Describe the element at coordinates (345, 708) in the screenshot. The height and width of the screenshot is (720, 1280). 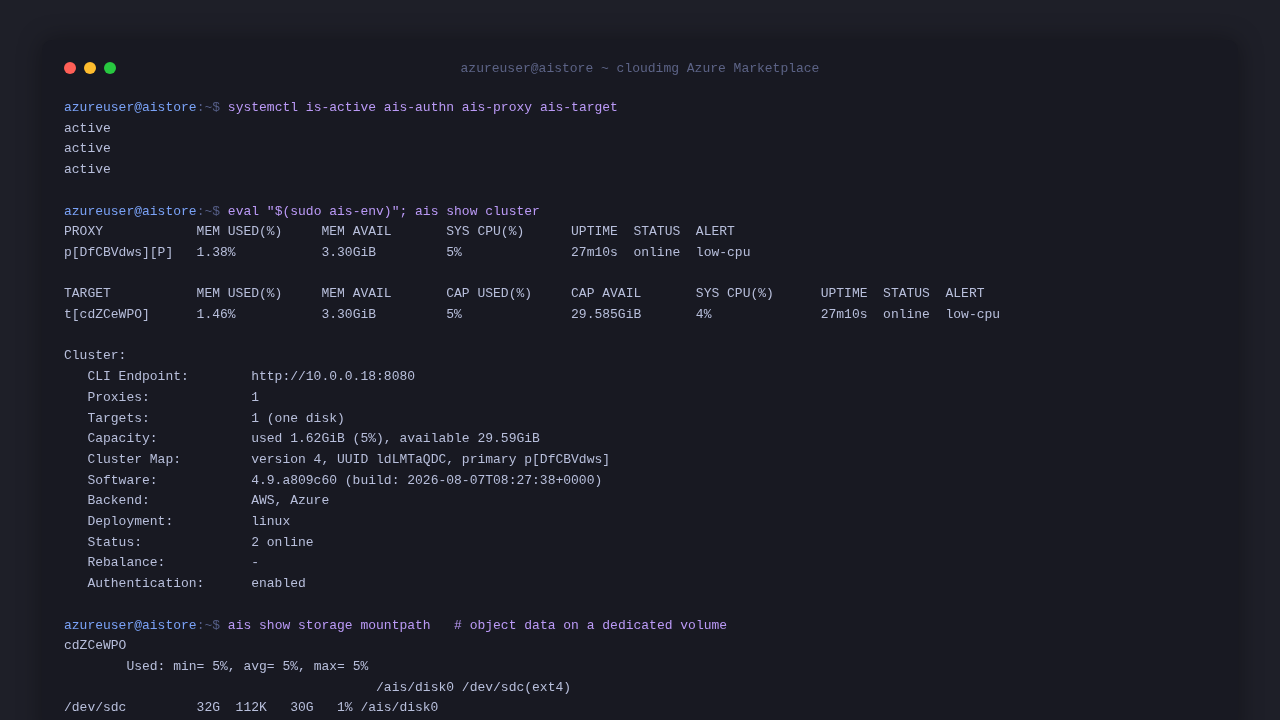
I see `df-cell: 1%` at that location.